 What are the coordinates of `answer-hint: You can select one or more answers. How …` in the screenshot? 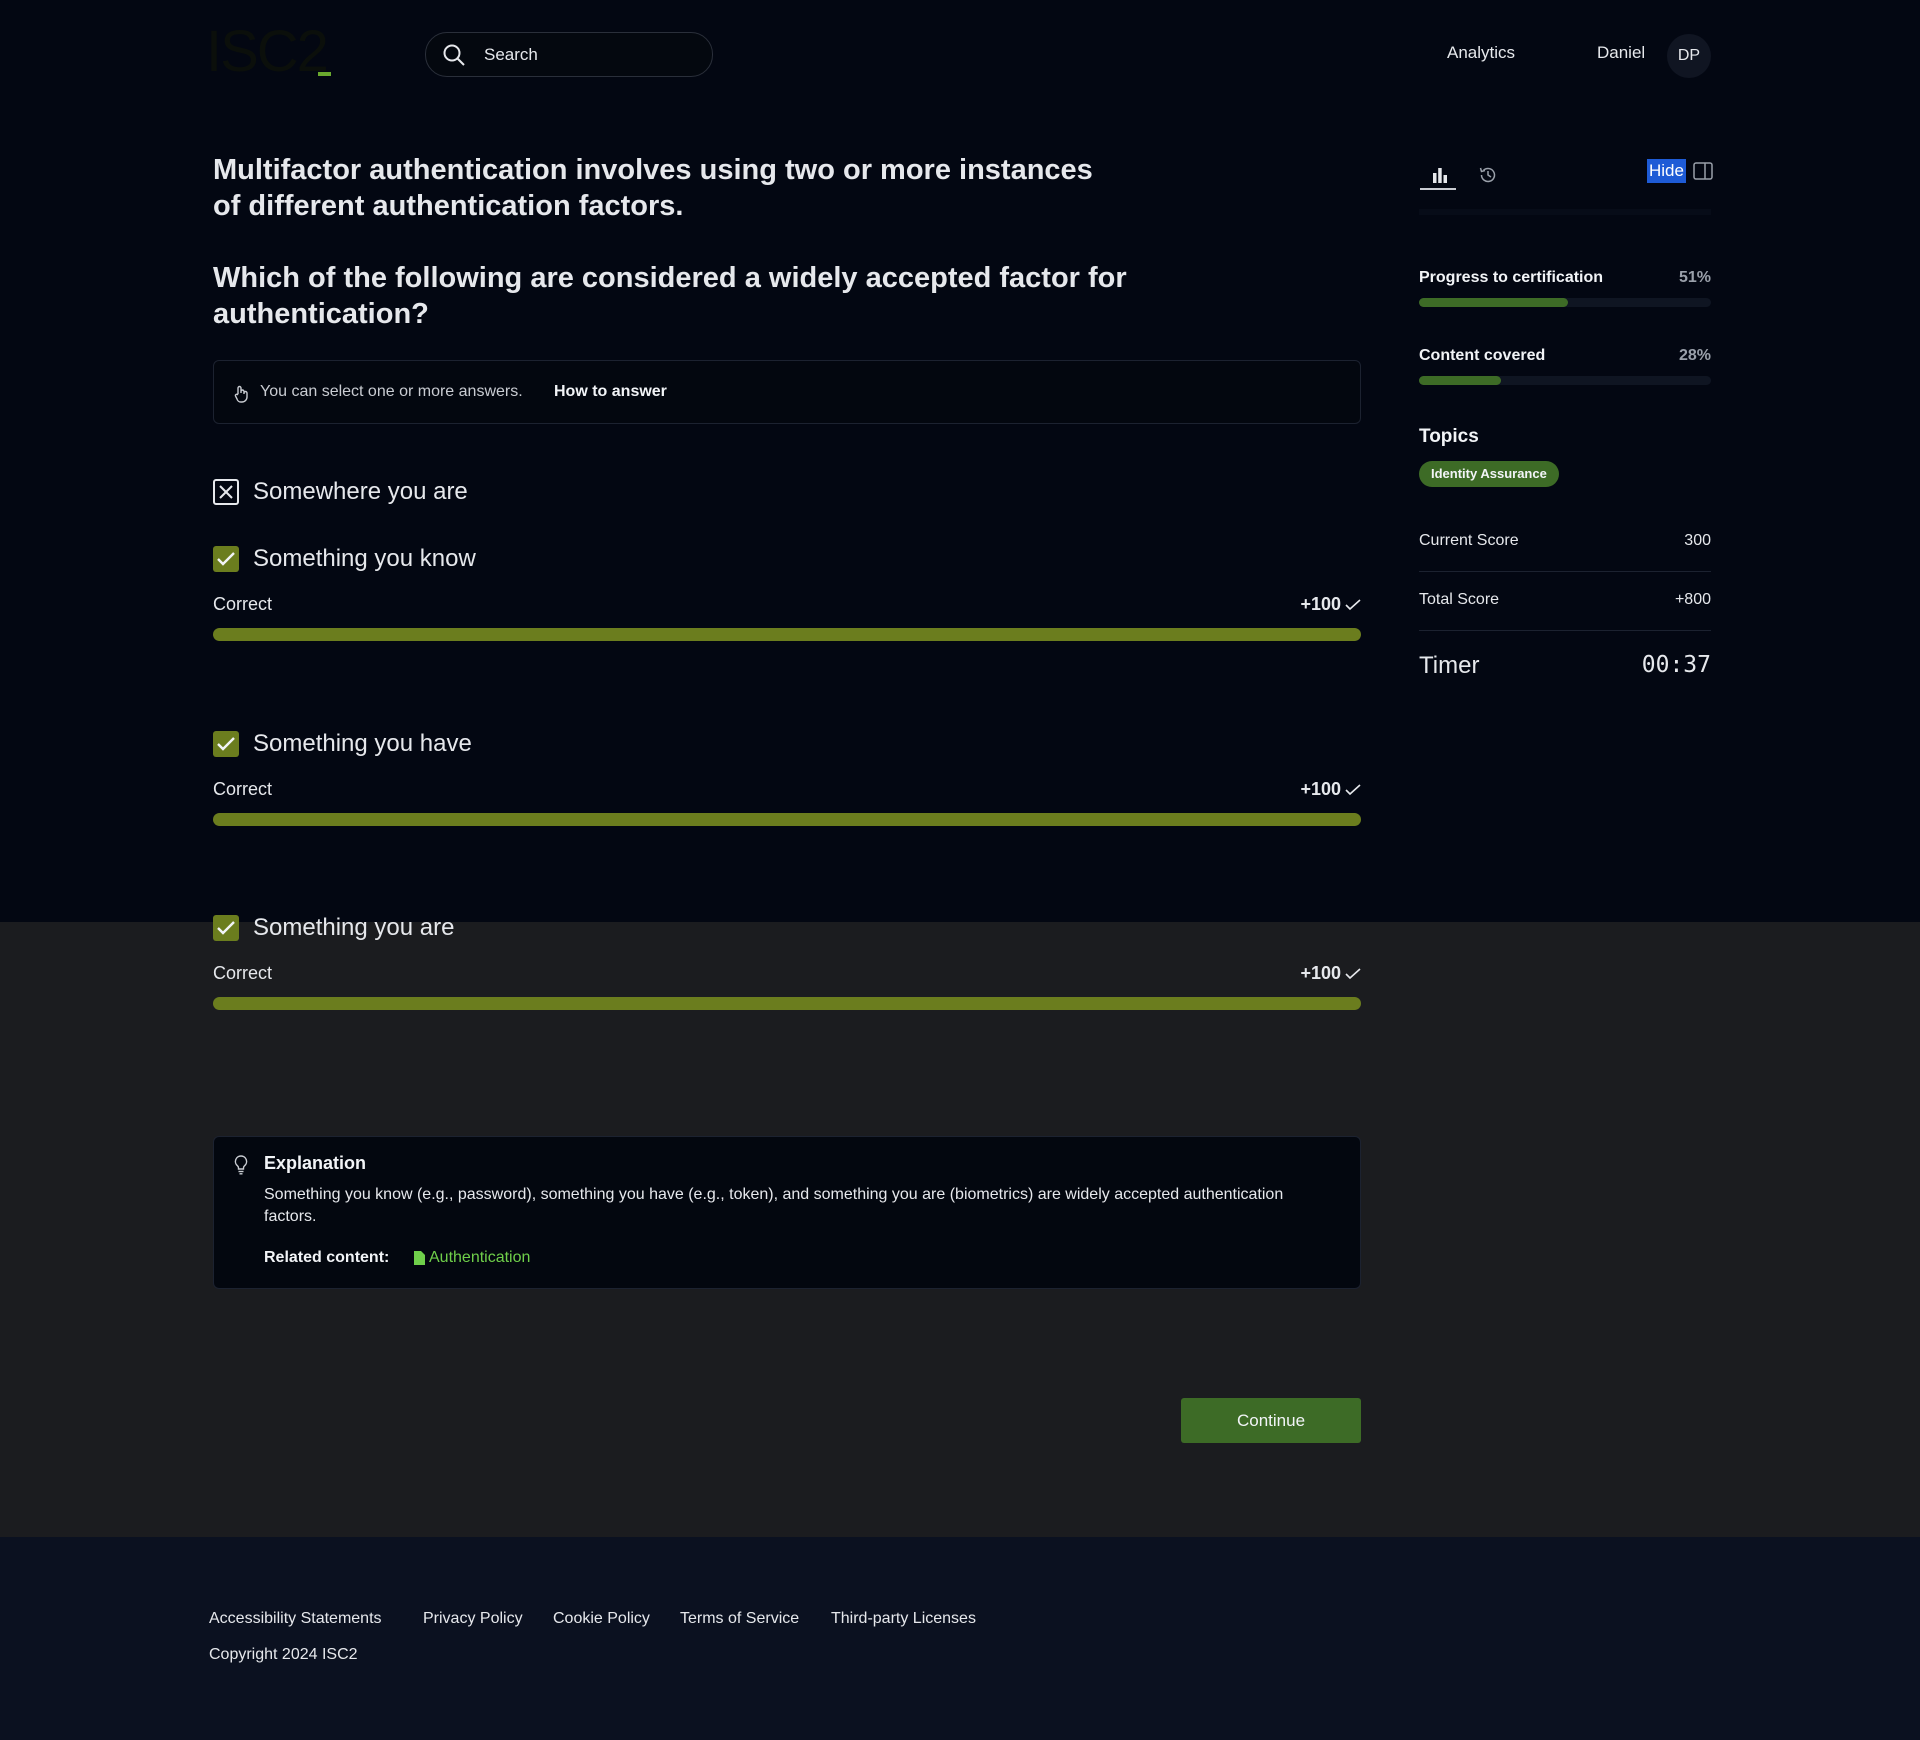 It's located at (787, 392).